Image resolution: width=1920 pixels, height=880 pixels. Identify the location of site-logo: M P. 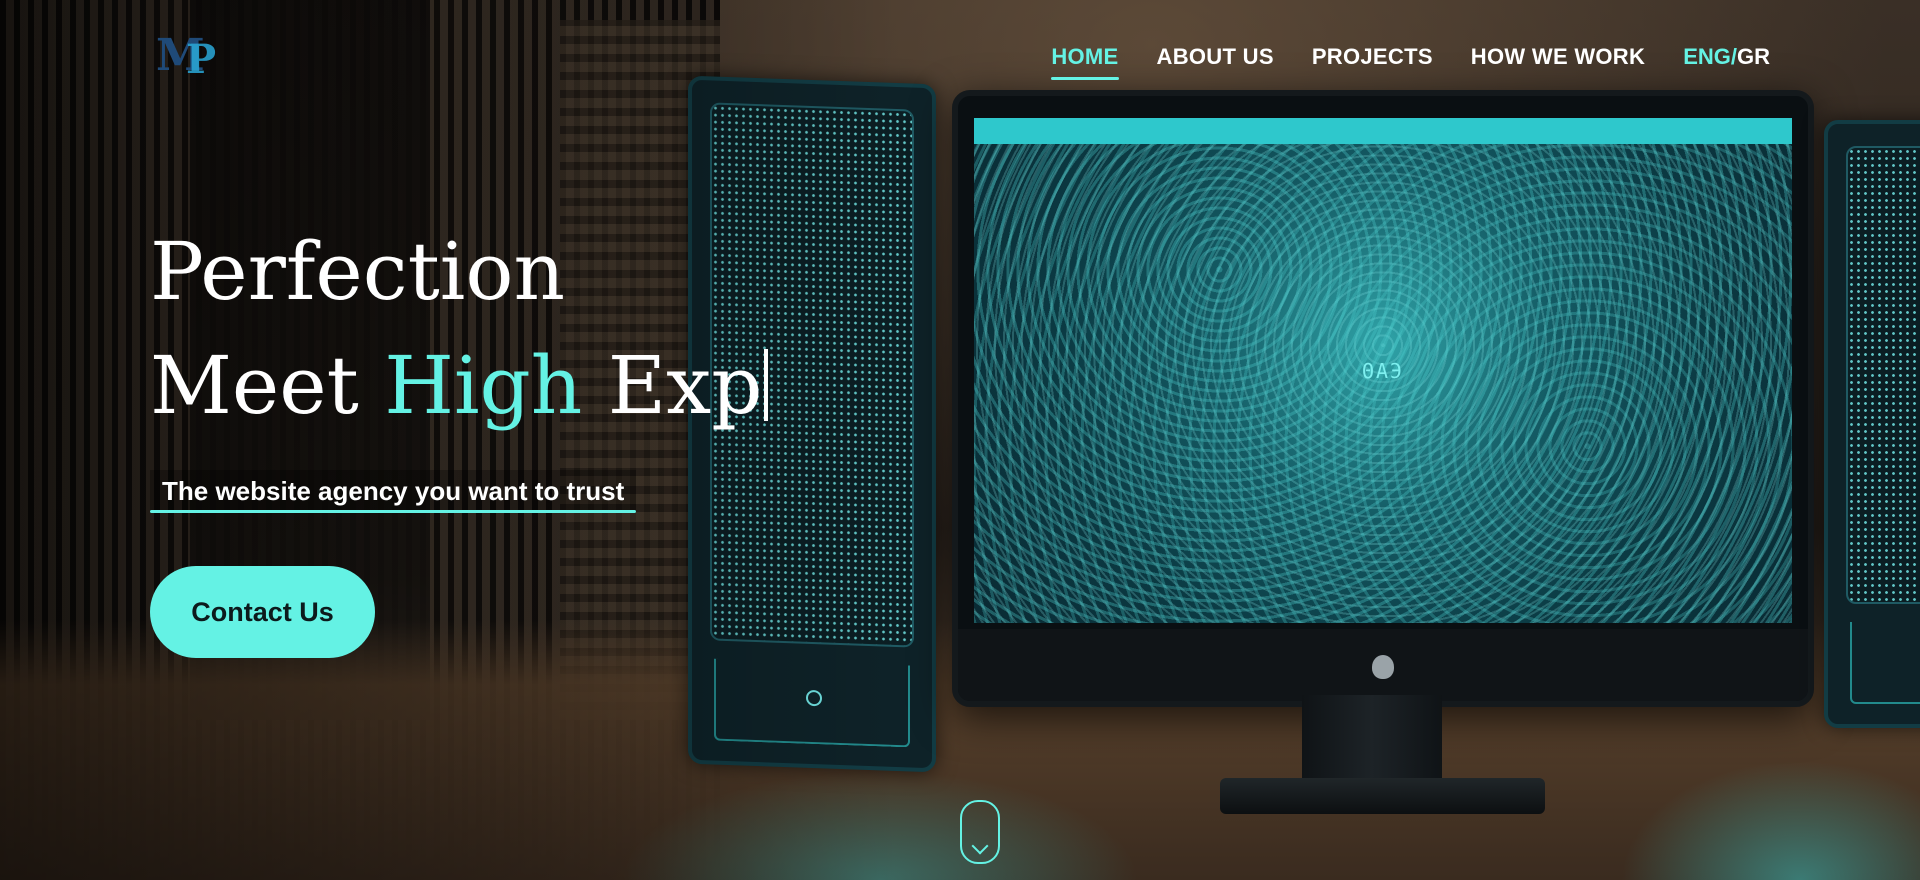
(192, 56).